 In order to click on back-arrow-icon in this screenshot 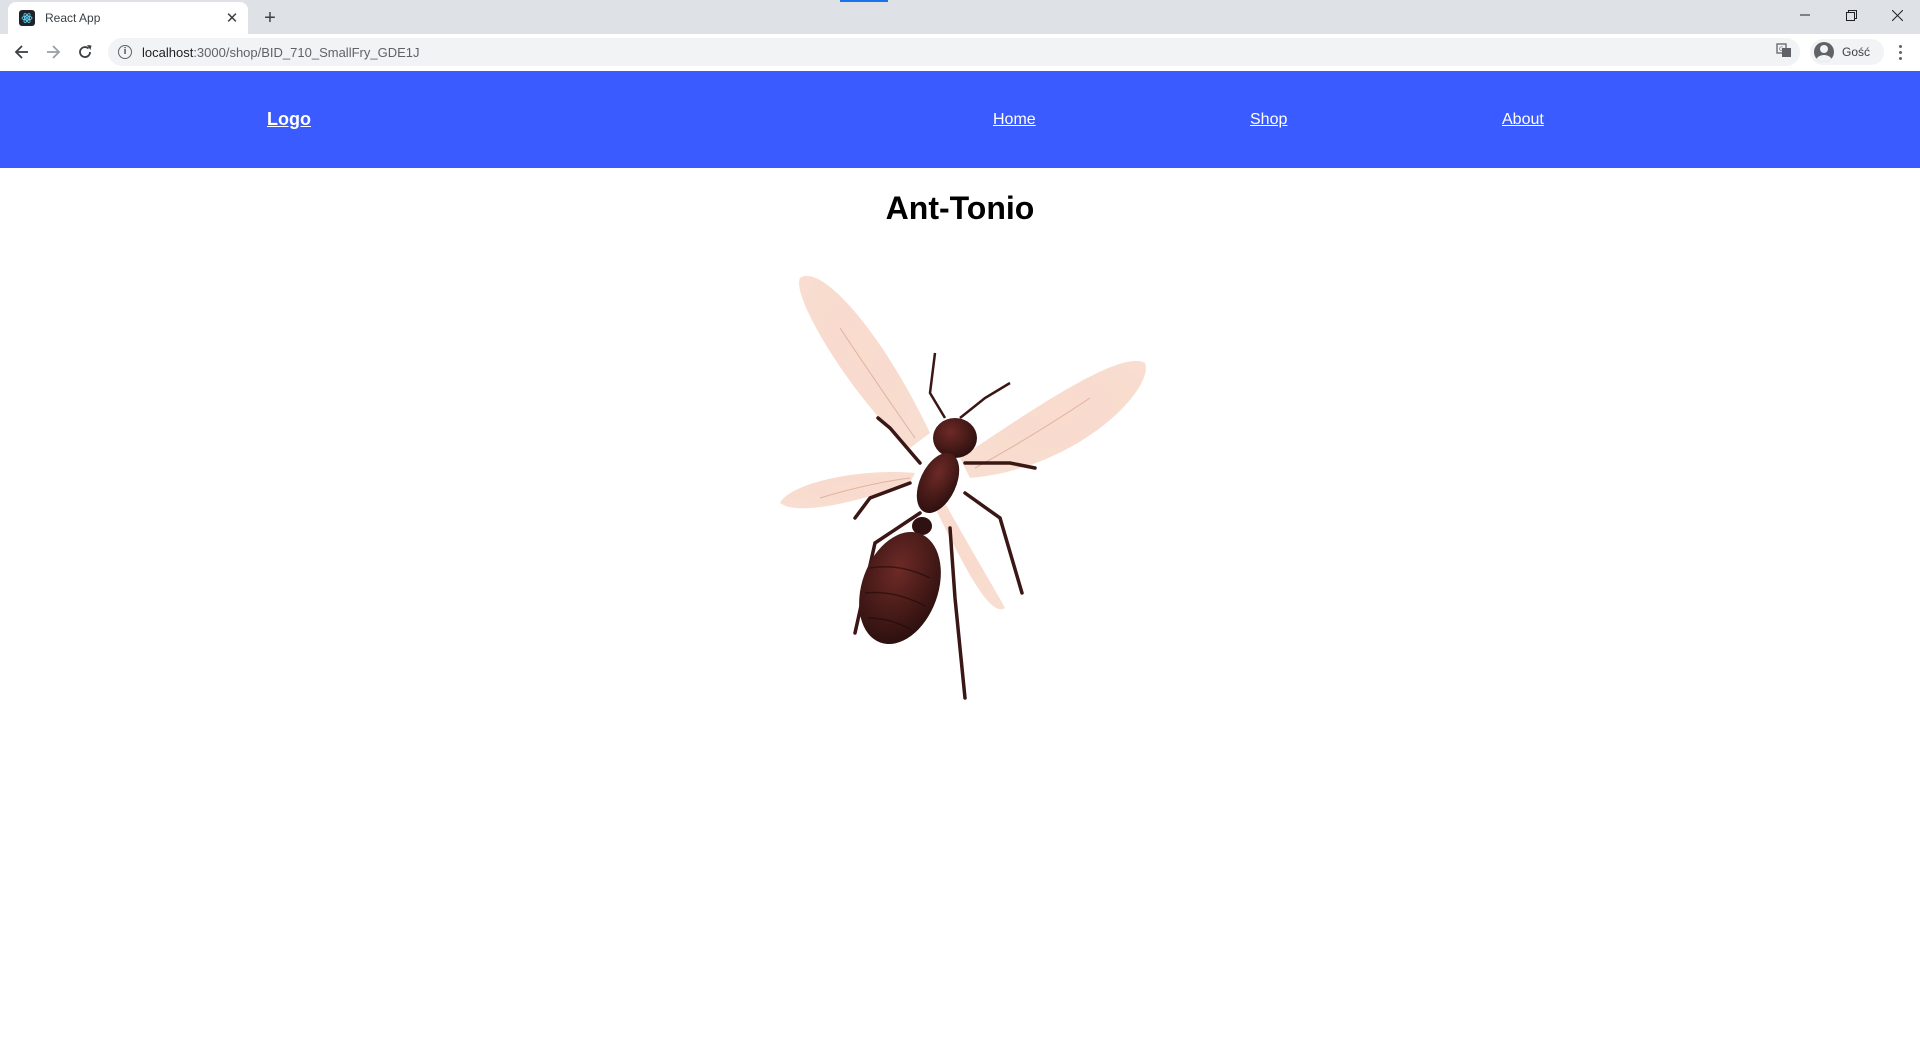, I will do `click(21, 52)`.